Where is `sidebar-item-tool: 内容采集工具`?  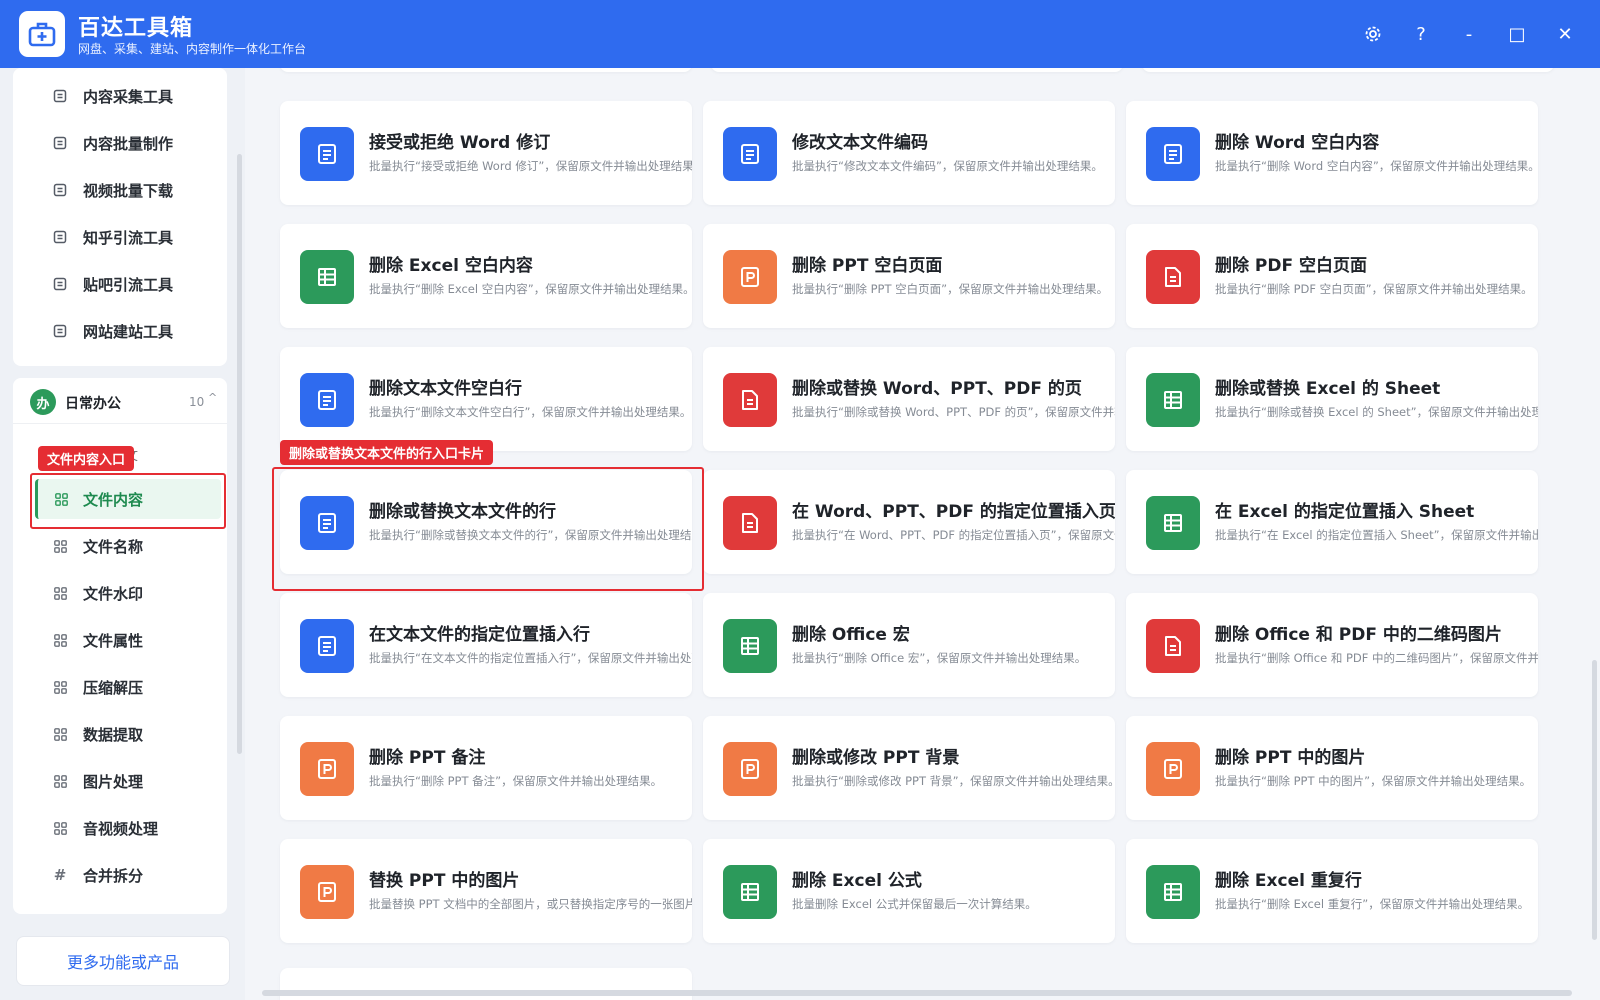 sidebar-item-tool: 内容采集工具 is located at coordinates (120, 96).